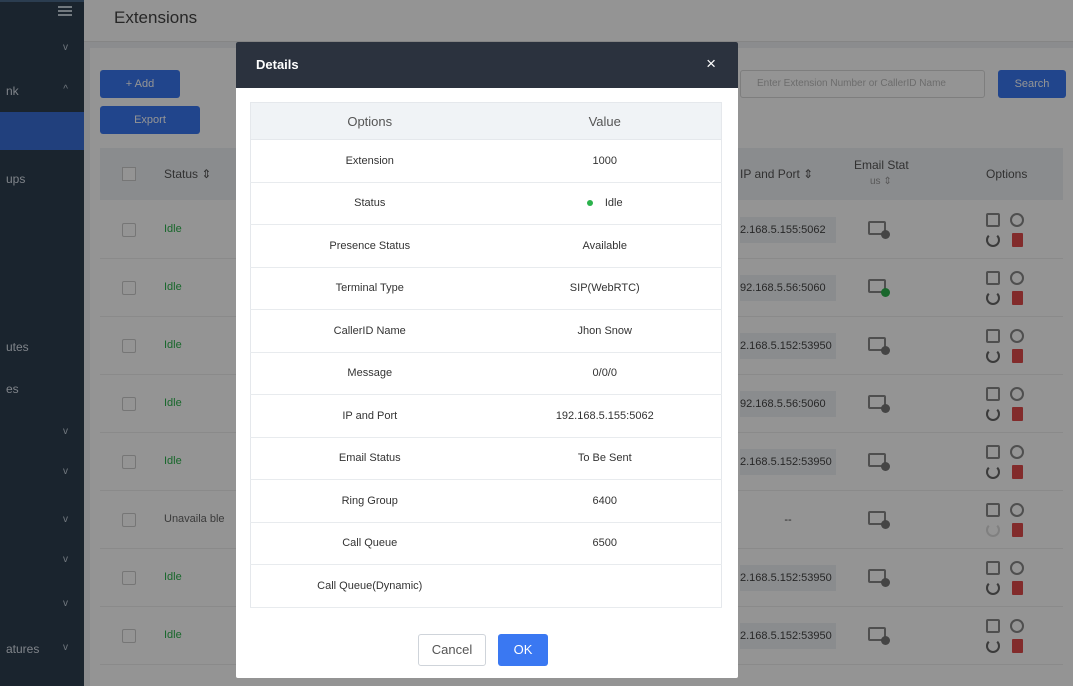 This screenshot has height=686, width=1073. Describe the element at coordinates (605, 586) in the screenshot. I see `detail-value` at that location.